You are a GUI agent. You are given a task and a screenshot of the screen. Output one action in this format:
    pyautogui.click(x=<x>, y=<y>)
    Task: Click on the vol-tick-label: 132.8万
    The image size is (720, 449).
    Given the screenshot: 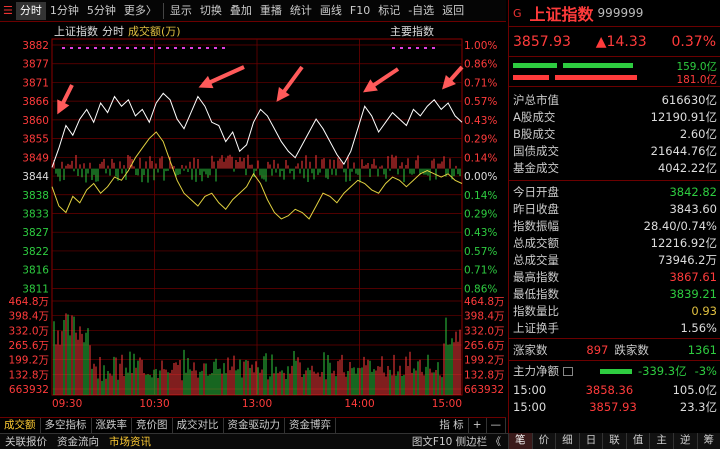 What is the action you would take?
    pyautogui.click(x=28, y=375)
    